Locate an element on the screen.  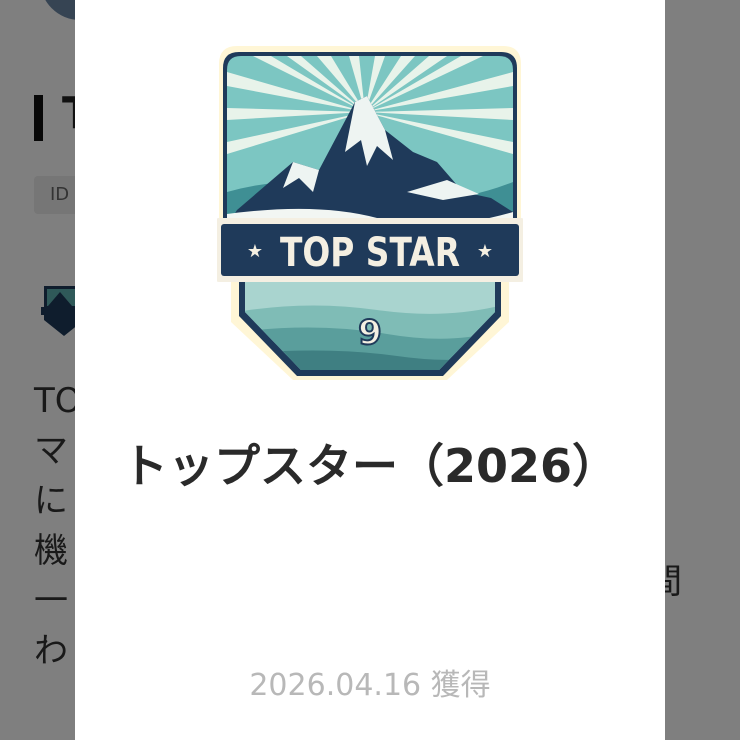
badge-banner-label: TOP STAR is located at coordinates (370, 253).